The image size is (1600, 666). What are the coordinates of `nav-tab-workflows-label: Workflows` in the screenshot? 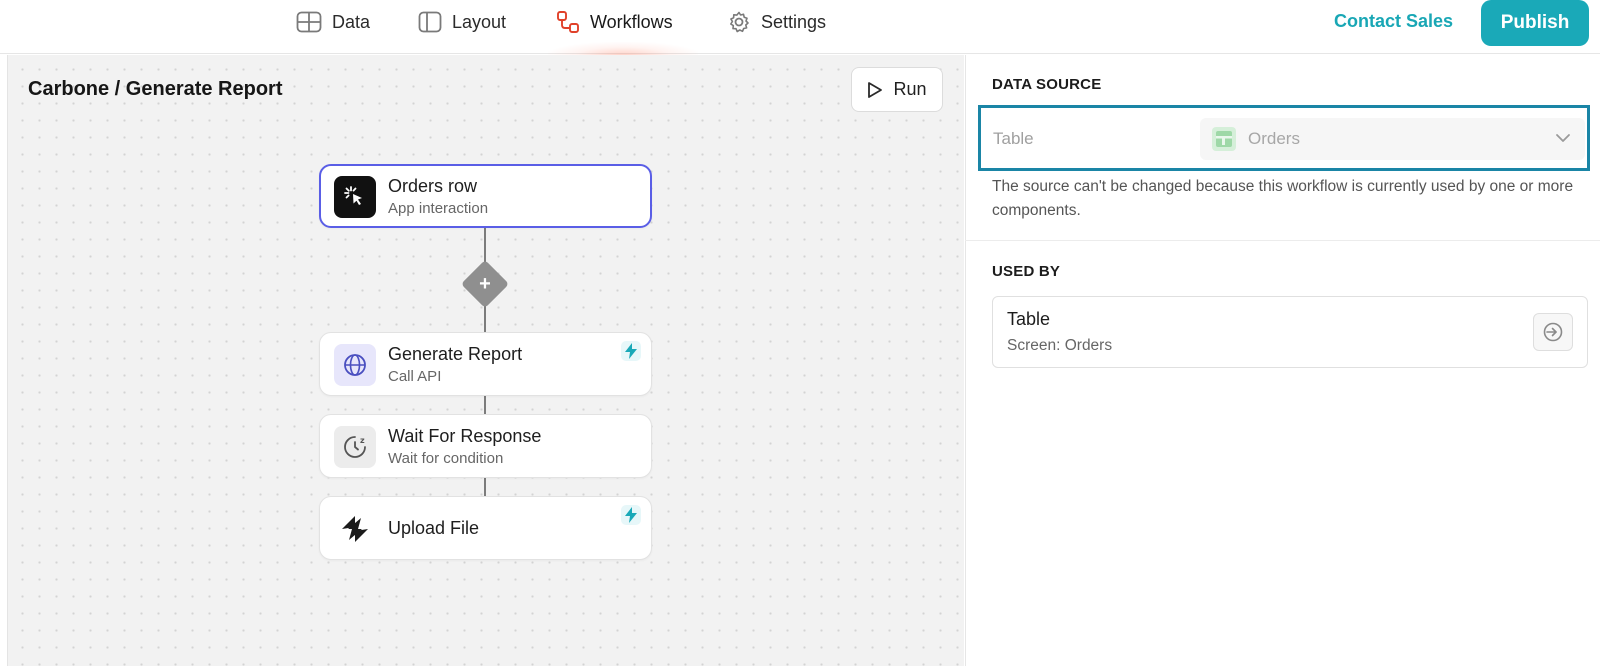 It's located at (631, 21).